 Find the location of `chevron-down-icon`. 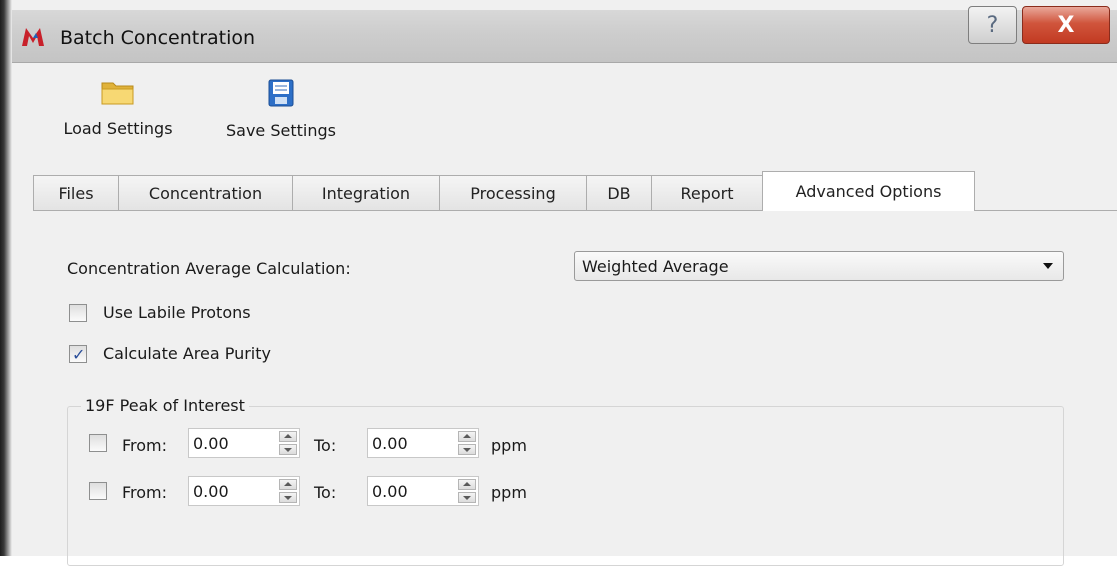

chevron-down-icon is located at coordinates (1048, 266).